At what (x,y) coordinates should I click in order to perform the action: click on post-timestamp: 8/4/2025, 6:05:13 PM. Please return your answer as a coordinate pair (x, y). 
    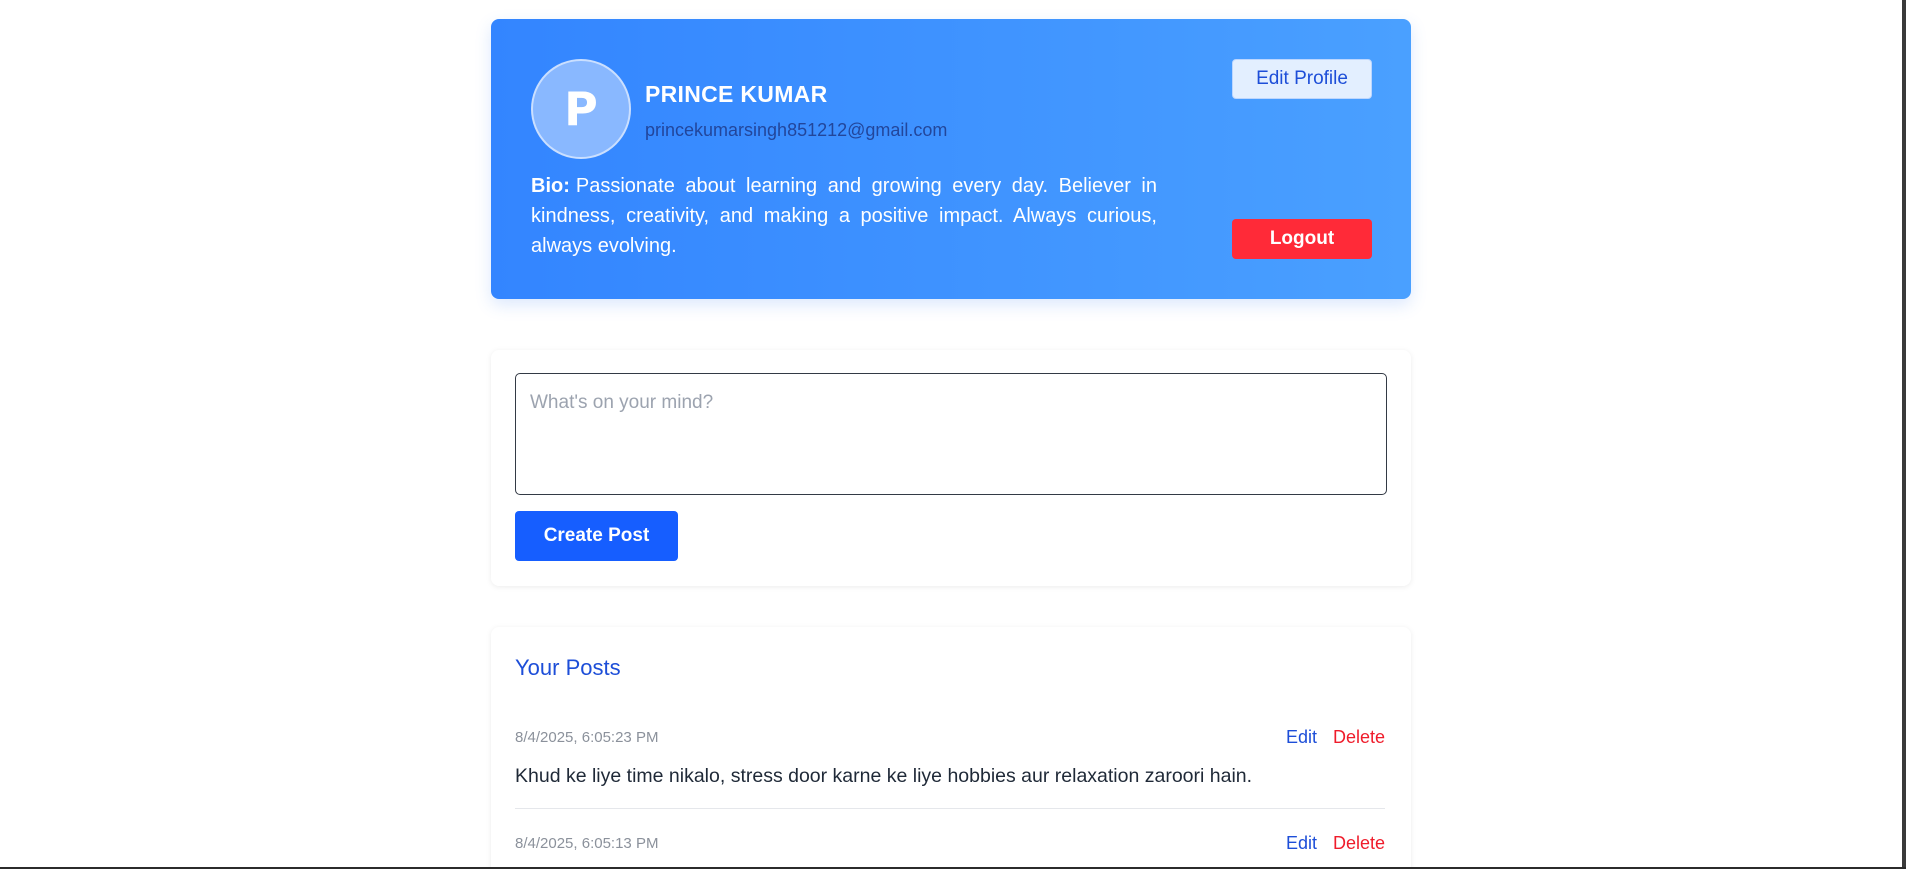
    Looking at the image, I should click on (587, 843).